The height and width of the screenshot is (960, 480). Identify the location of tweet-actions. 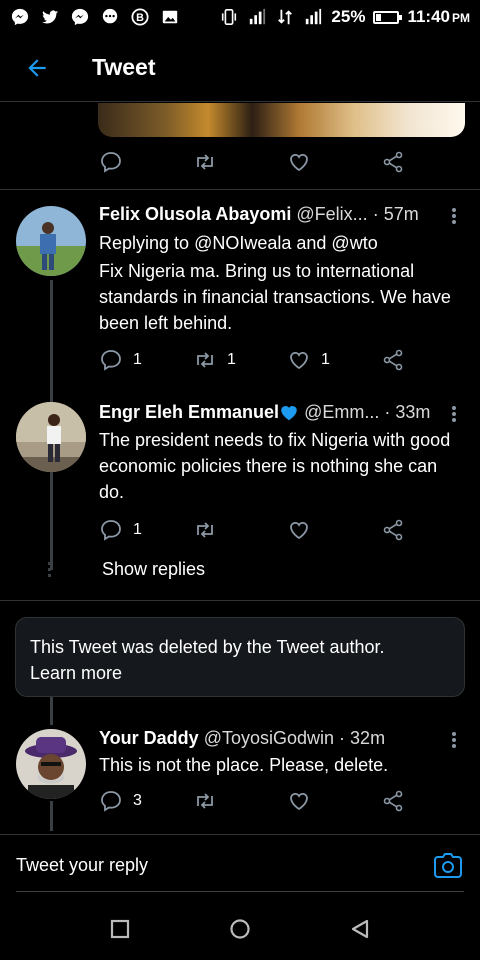
(254, 162).